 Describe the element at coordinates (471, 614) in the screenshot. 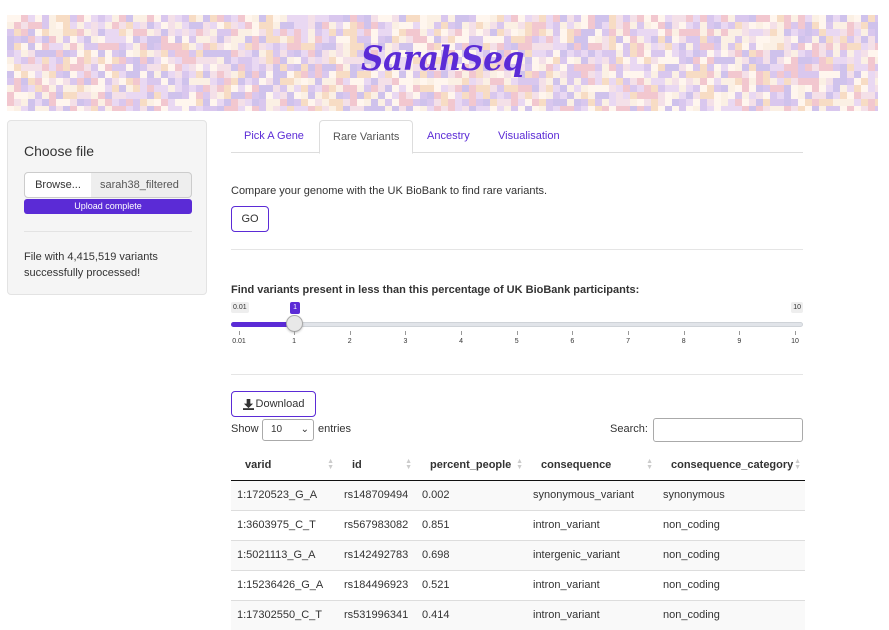

I see `cell-percent-people: 0.414` at that location.